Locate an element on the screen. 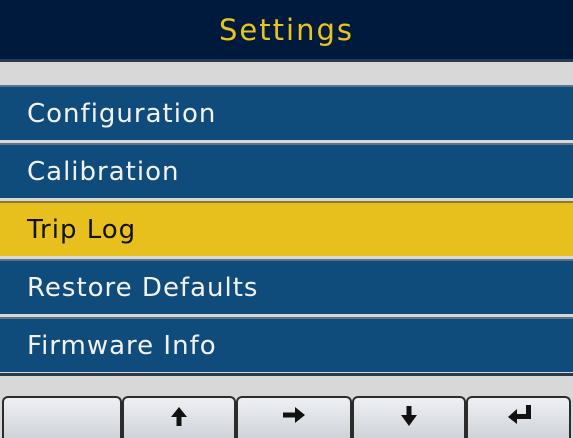 The image size is (573, 438). menu-item-label: Firmware Info is located at coordinates (122, 345).